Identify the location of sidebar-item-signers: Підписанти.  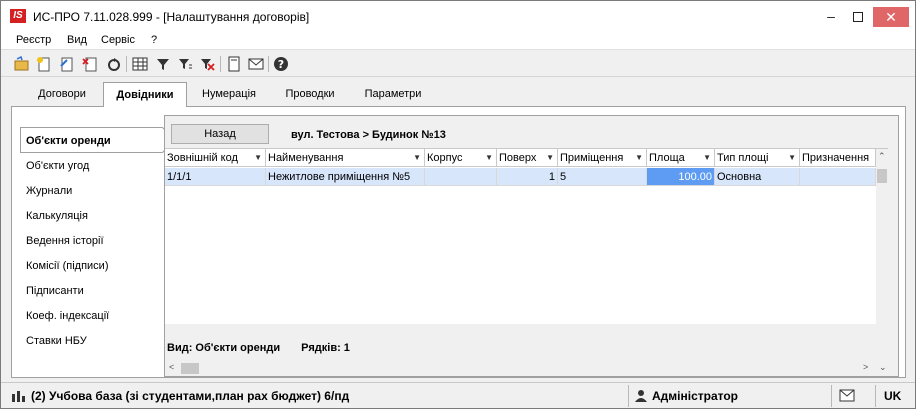
(55, 291).